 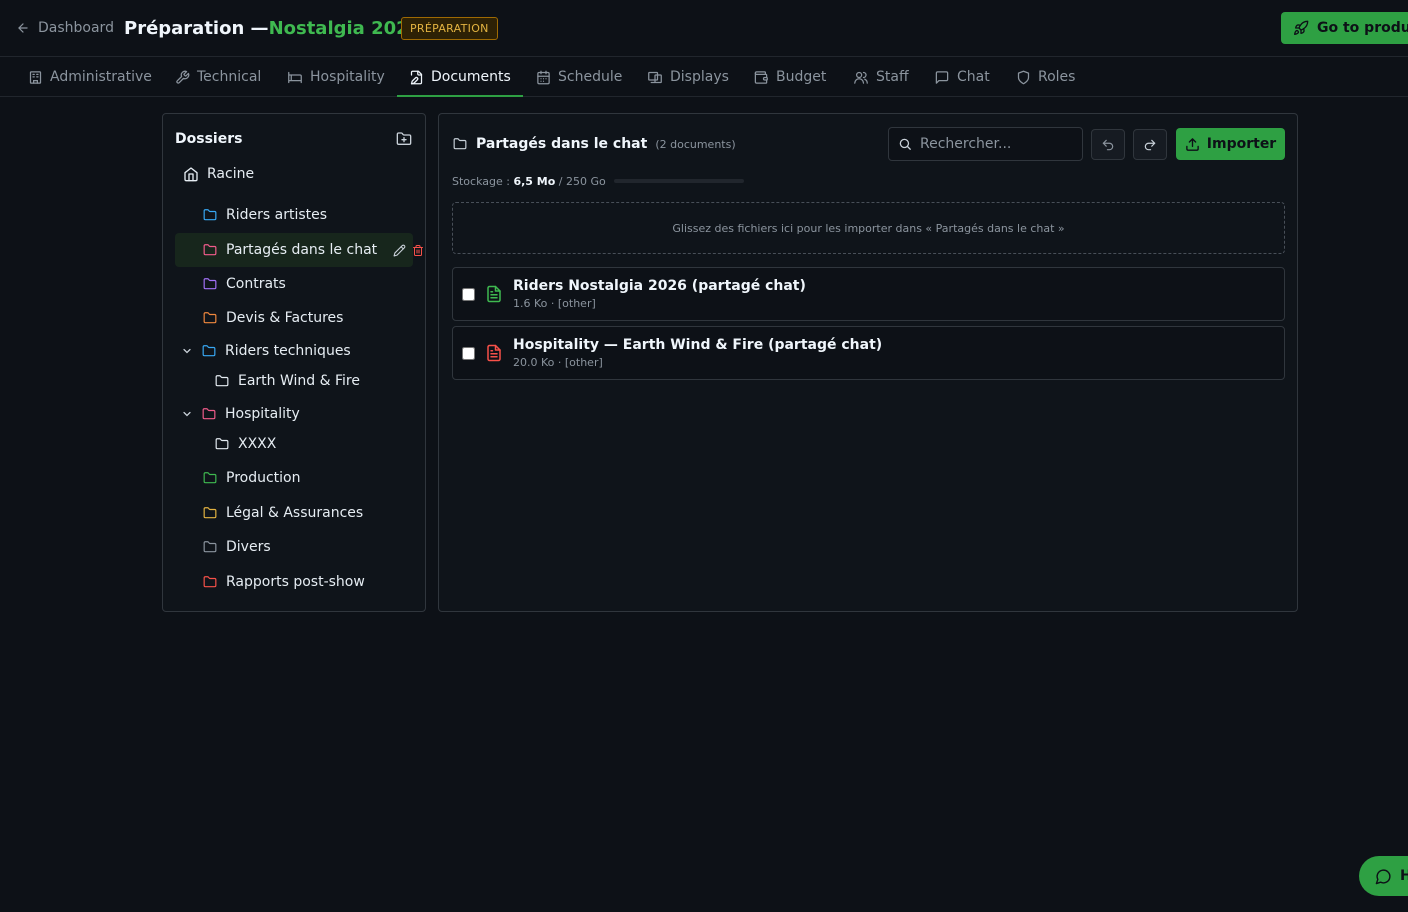 I want to click on tab-staff: Staff, so click(x=881, y=77).